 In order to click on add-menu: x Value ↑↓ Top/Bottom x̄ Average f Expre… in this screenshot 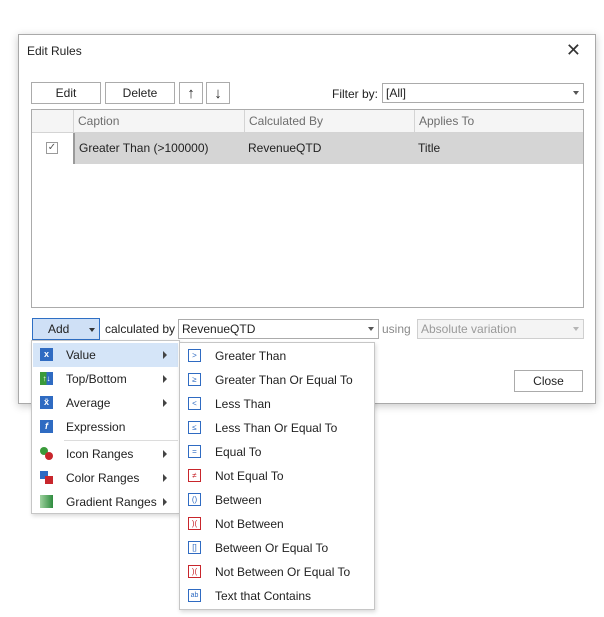, I will do `click(105, 427)`.